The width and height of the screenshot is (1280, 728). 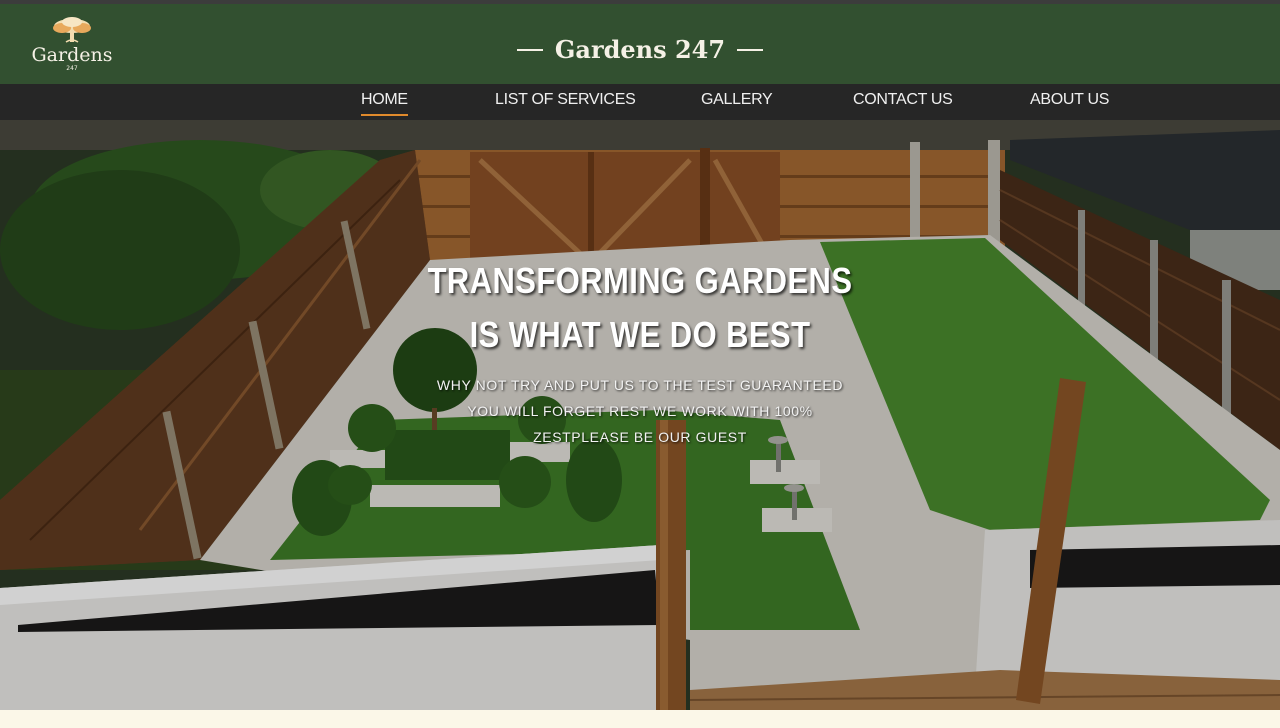 I want to click on title-dash-left, so click(x=529, y=49).